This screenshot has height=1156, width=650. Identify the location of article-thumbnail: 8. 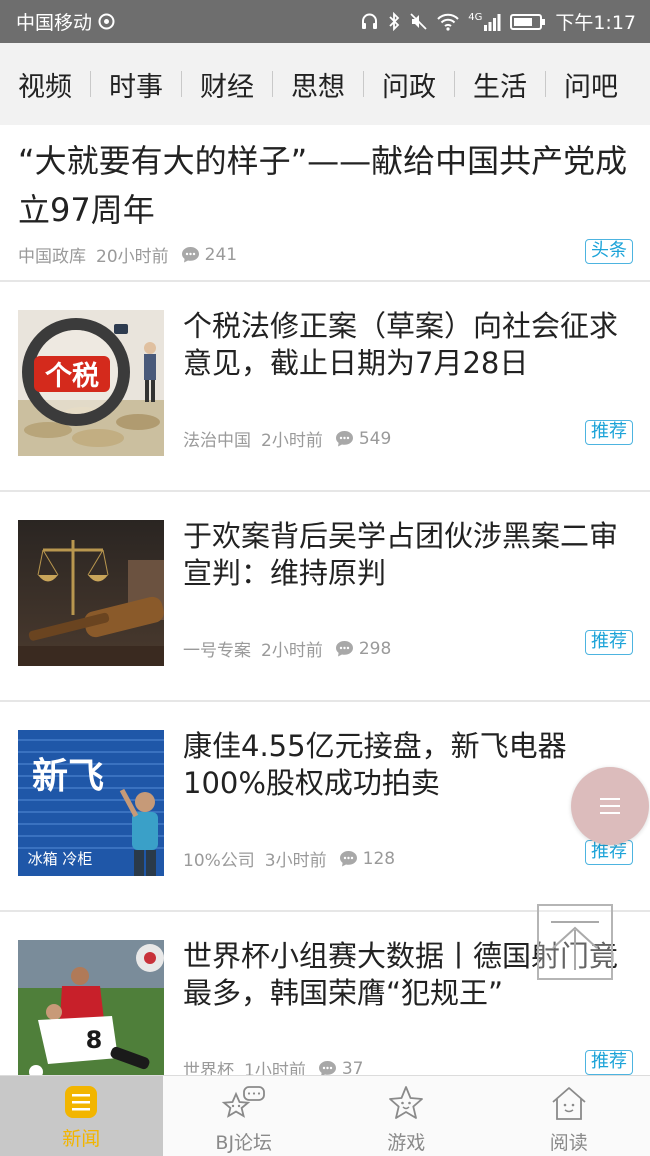
(91, 1007).